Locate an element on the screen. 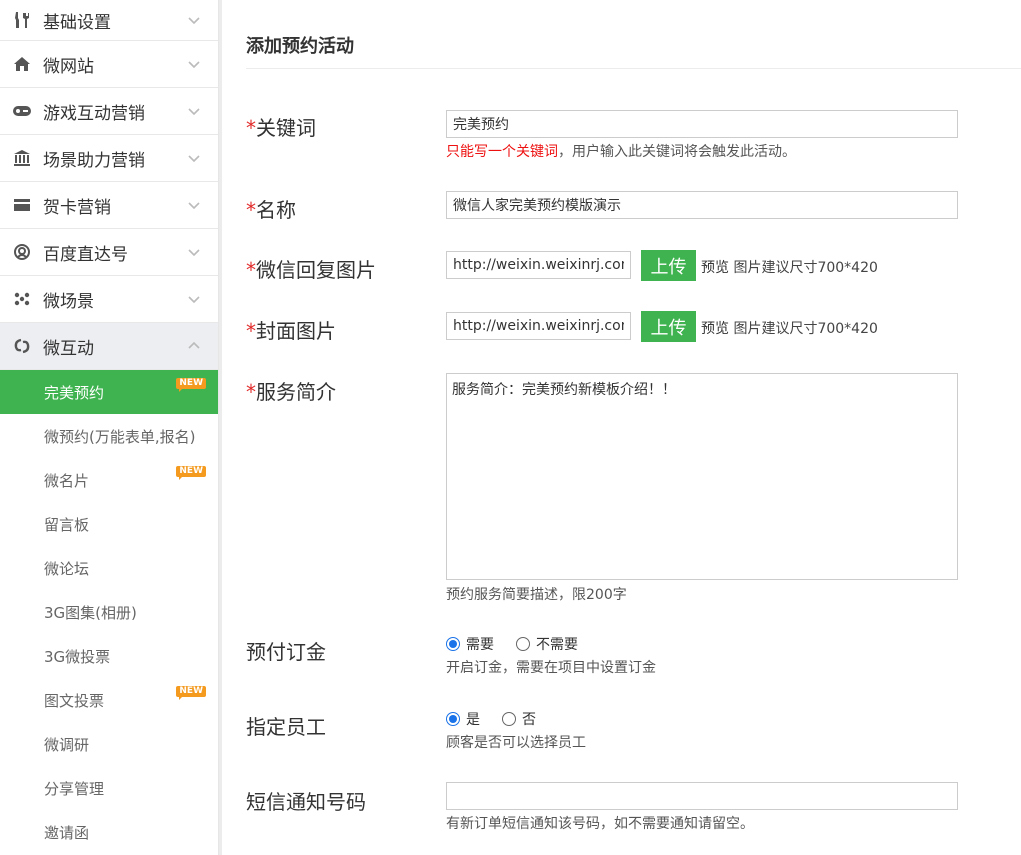 The width and height of the screenshot is (1021, 855). deposit-hint: 开启订金，需要在项目中设置订金 is located at coordinates (551, 668).